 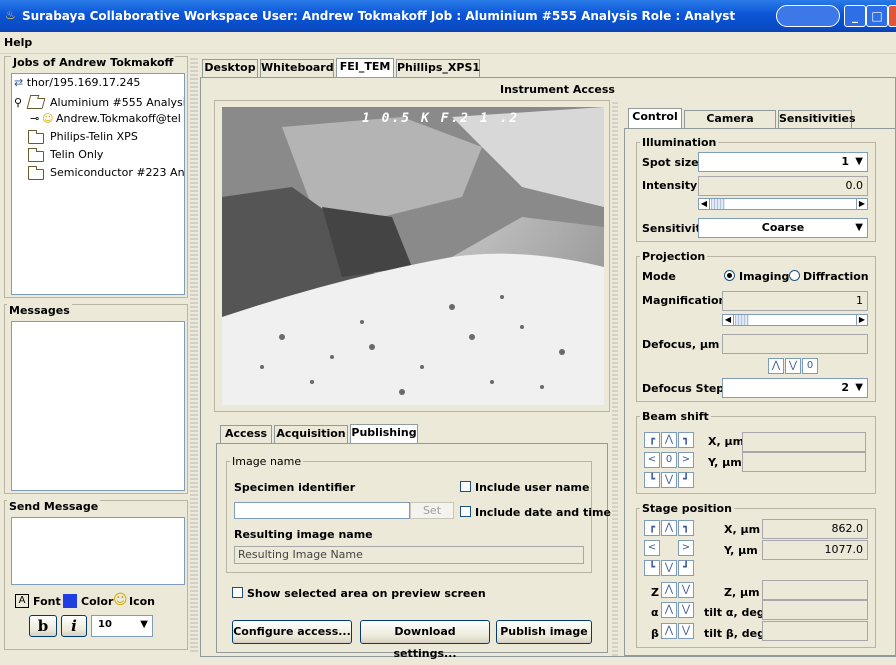 I want to click on show-area-label: Show selected area on preview screen, so click(x=366, y=593).